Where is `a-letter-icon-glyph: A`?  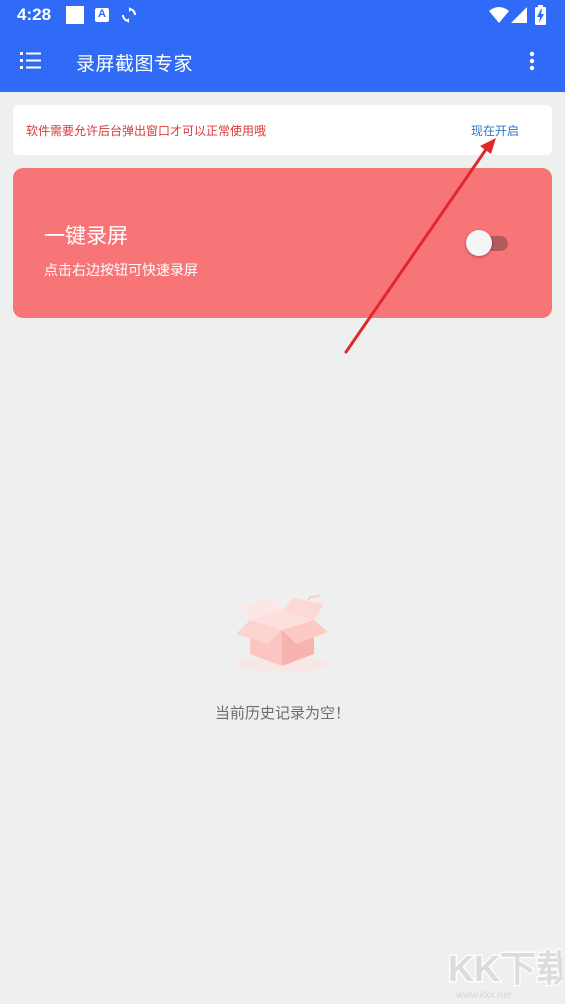 a-letter-icon-glyph: A is located at coordinates (102, 14).